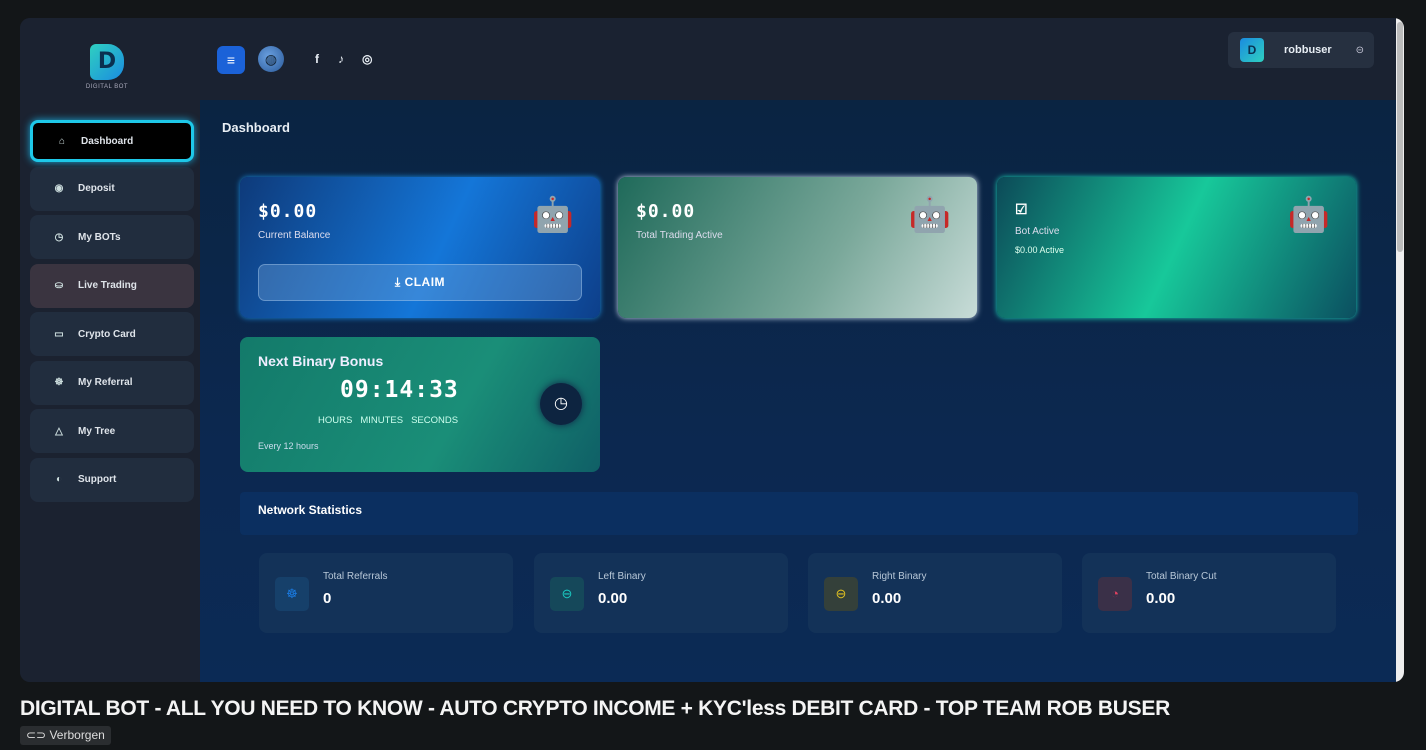 This screenshot has width=1426, height=750. What do you see at coordinates (97, 479) in the screenshot?
I see `sidebar-item-label: Support` at bounding box center [97, 479].